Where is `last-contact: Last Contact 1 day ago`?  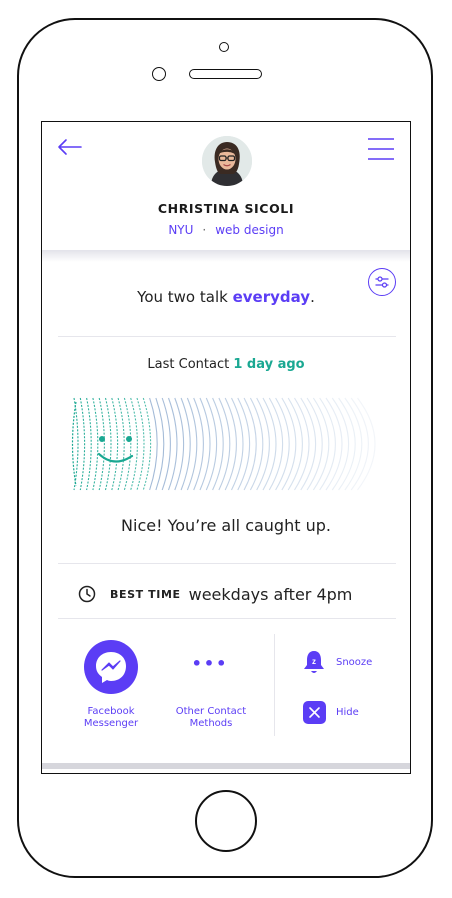
last-contact: Last Contact 1 day ago is located at coordinates (226, 364).